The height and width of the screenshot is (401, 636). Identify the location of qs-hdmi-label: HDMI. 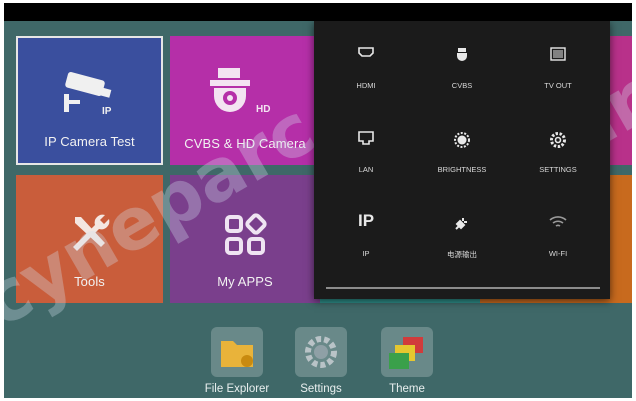
(366, 85).